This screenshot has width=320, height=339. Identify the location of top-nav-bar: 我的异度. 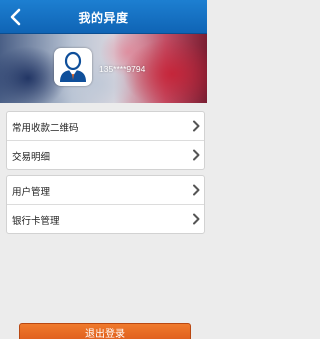
(103, 17).